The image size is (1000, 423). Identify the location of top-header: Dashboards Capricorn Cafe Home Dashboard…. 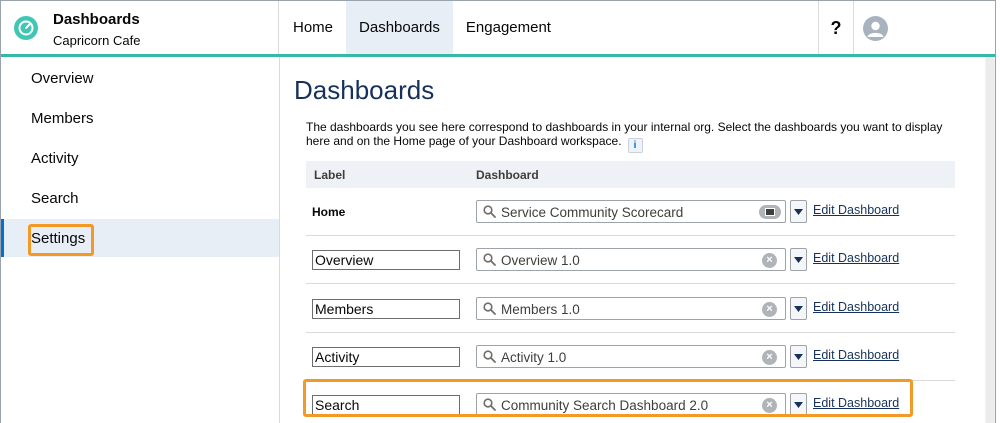
(498, 29).